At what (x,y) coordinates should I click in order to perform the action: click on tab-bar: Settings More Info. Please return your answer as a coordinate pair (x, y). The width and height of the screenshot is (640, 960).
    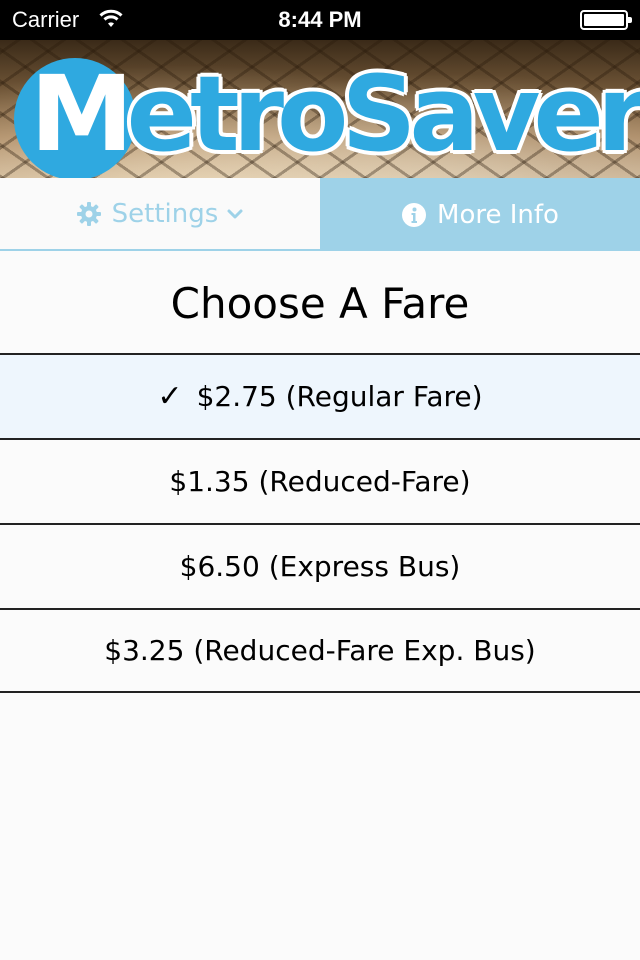
    Looking at the image, I should click on (320, 214).